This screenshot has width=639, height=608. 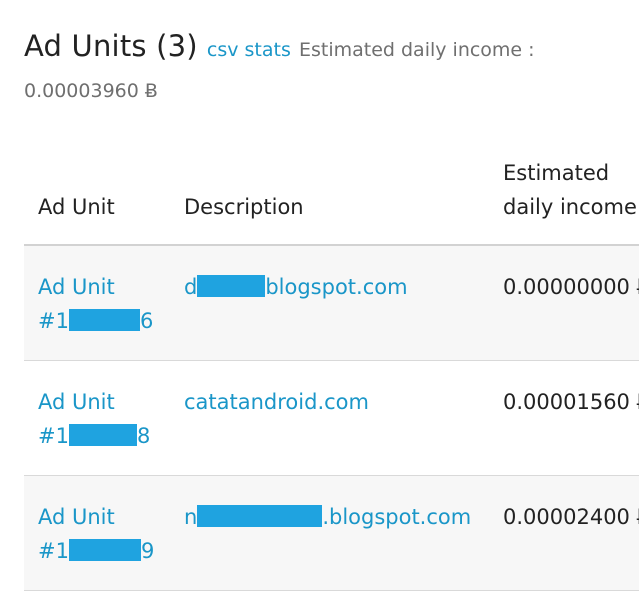 I want to click on income-cell: 0.00002400 Ƀ, so click(x=564, y=533).